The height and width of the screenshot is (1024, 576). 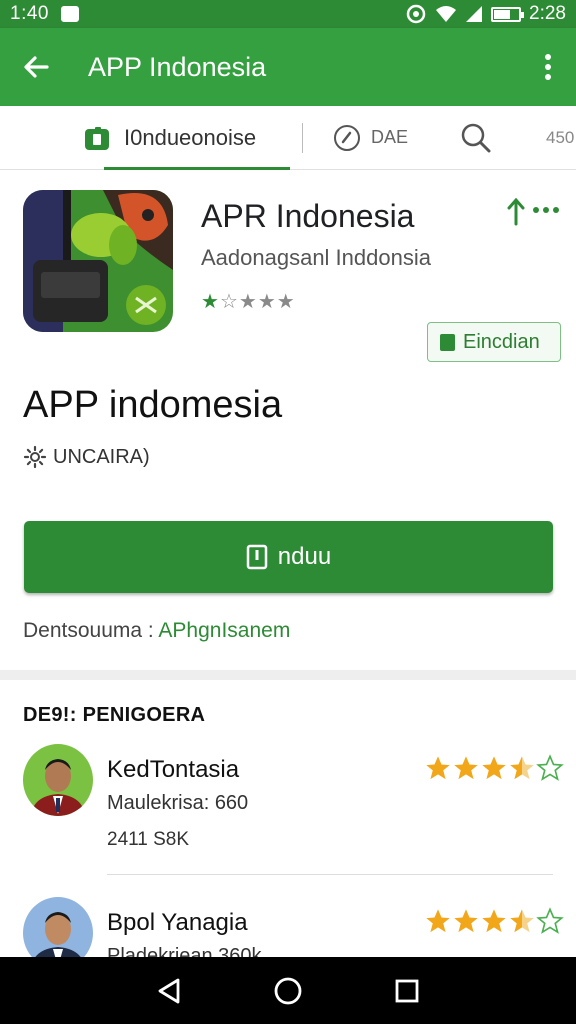 What do you see at coordinates (69, 14) in the screenshot?
I see `notification-icon` at bounding box center [69, 14].